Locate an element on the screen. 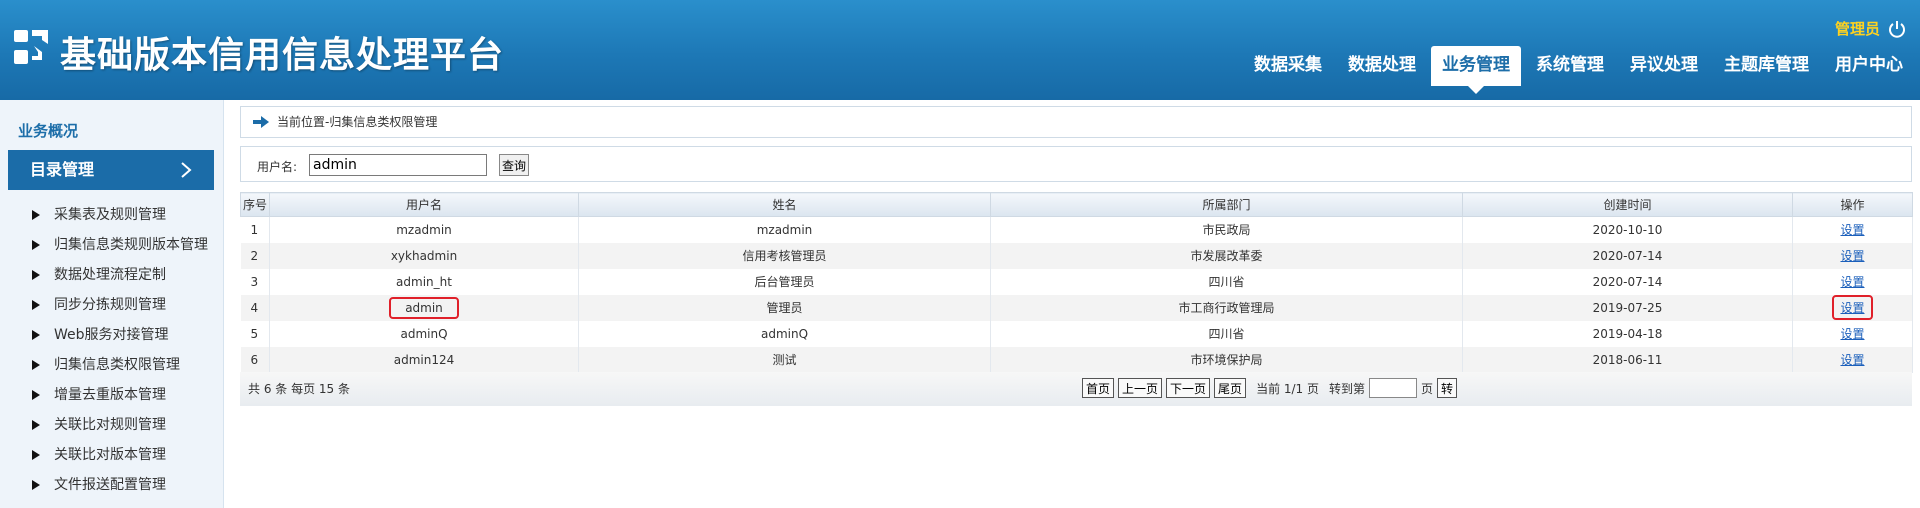  cell-department: 市工商行政管理局 is located at coordinates (1226, 307).